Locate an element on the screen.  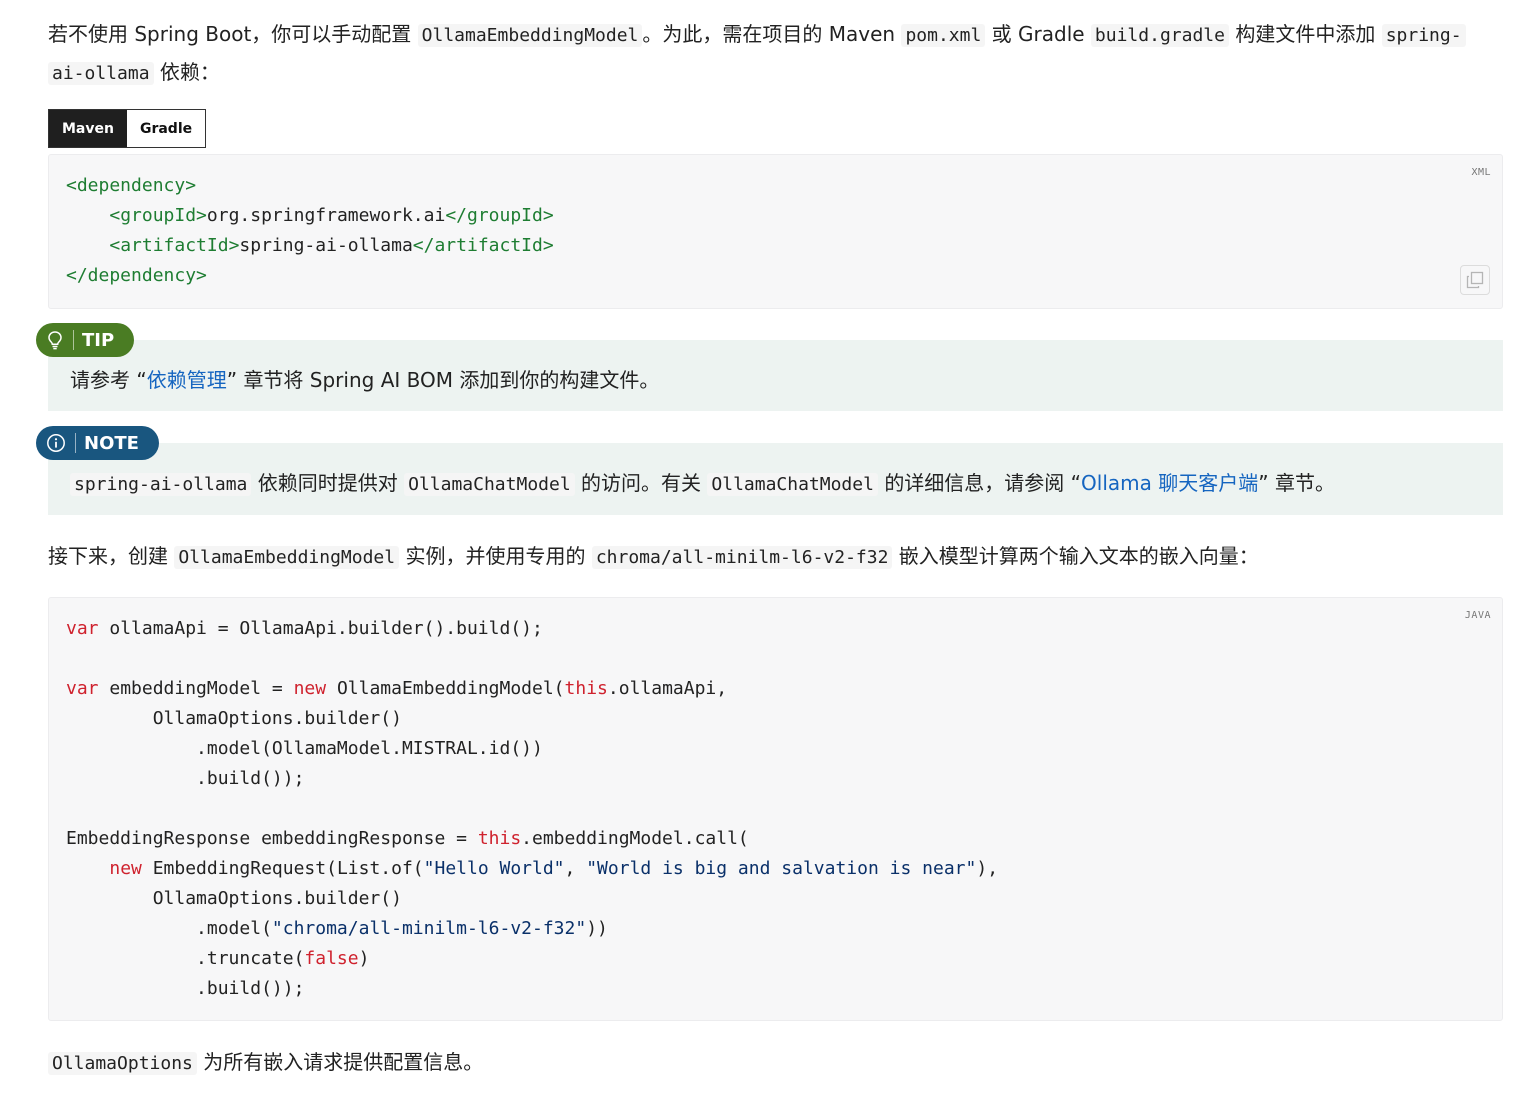
inline-code-pom: pom.xml is located at coordinates (943, 35).